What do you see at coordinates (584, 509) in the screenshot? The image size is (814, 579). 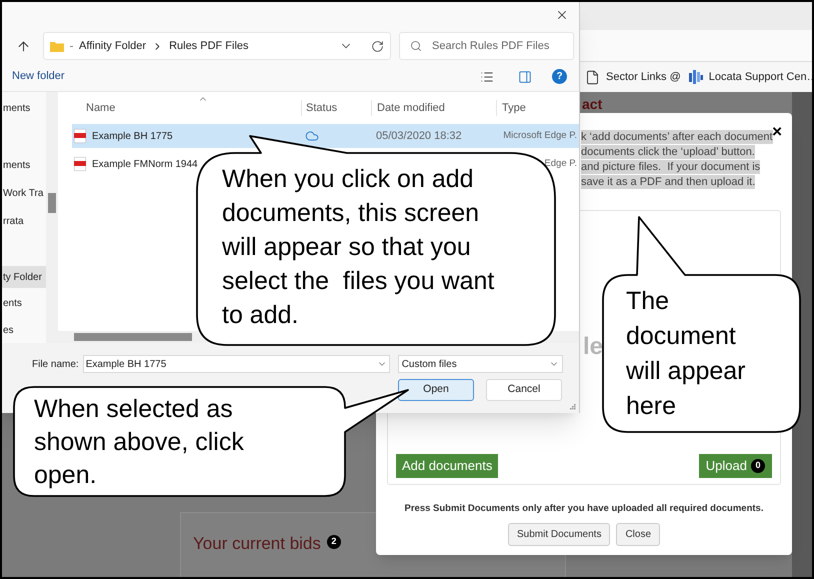 I see `submit-note: Press Submit Documents only after you have uploaded all required documents.` at bounding box center [584, 509].